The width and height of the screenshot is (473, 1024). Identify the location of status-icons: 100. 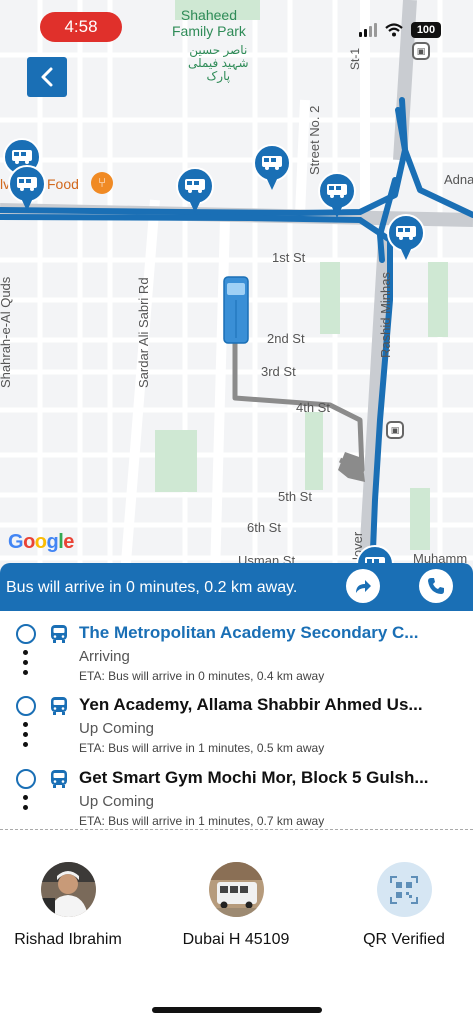
(400, 30).